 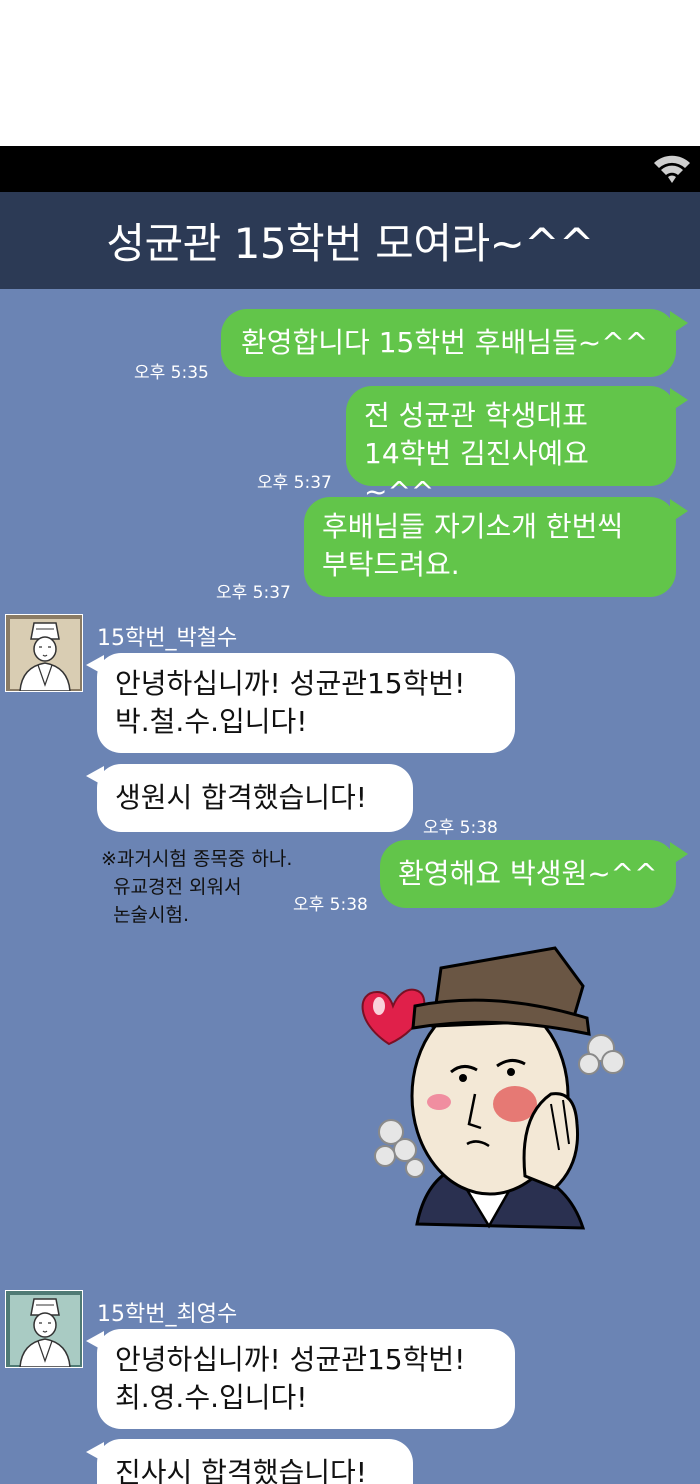 I want to click on message-text: 환영해요 박생원~^^, so click(x=528, y=873).